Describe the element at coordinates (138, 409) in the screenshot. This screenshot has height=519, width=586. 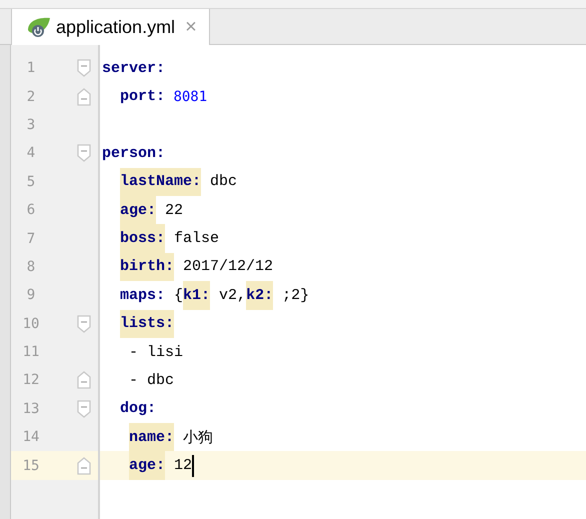
I see `yaml-key: dog:` at that location.